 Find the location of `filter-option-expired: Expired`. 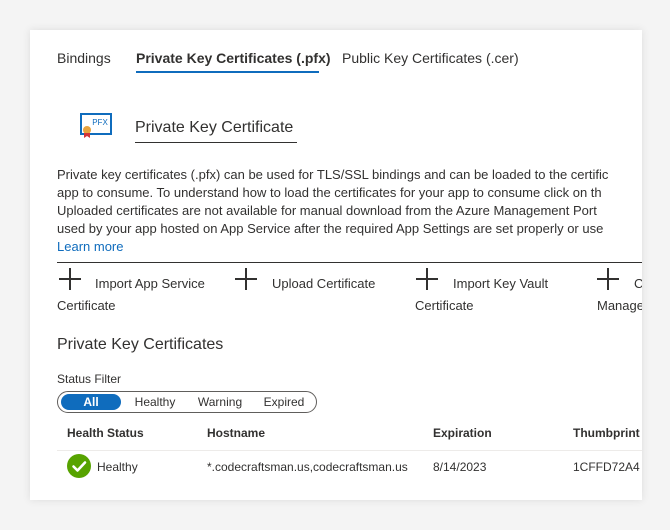

filter-option-expired: Expired is located at coordinates (284, 402).